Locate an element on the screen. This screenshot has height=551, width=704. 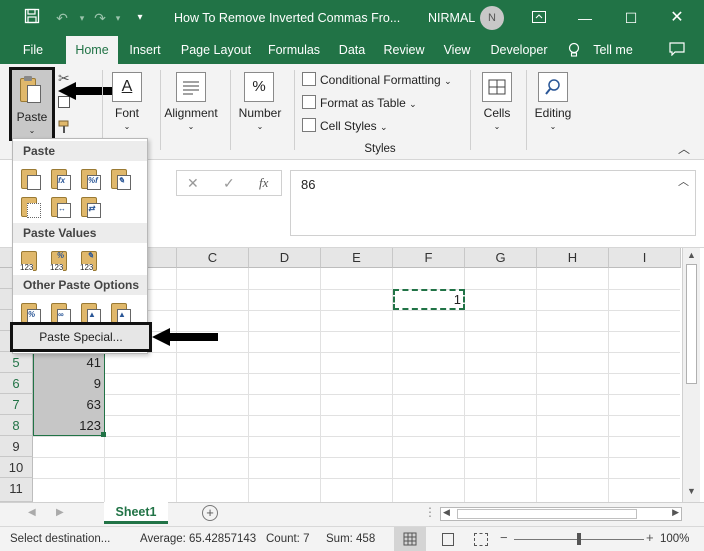
column-header-c: C is located at coordinates (213, 258).